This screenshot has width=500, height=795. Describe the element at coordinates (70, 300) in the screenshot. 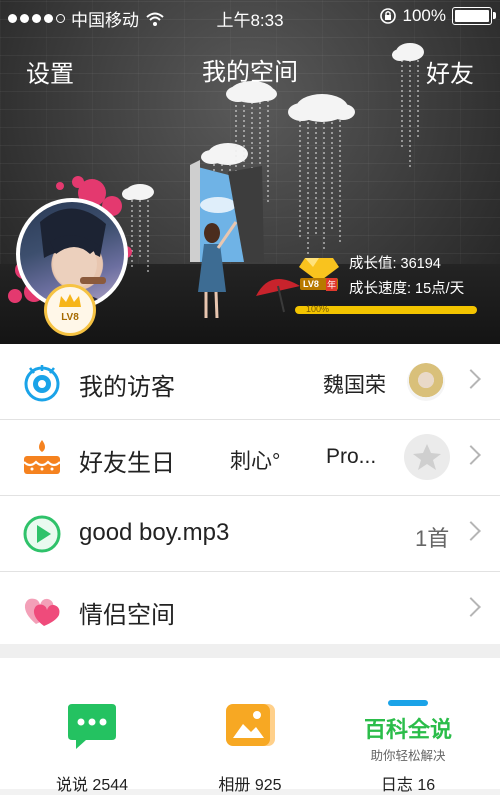

I see `crown-icon` at that location.